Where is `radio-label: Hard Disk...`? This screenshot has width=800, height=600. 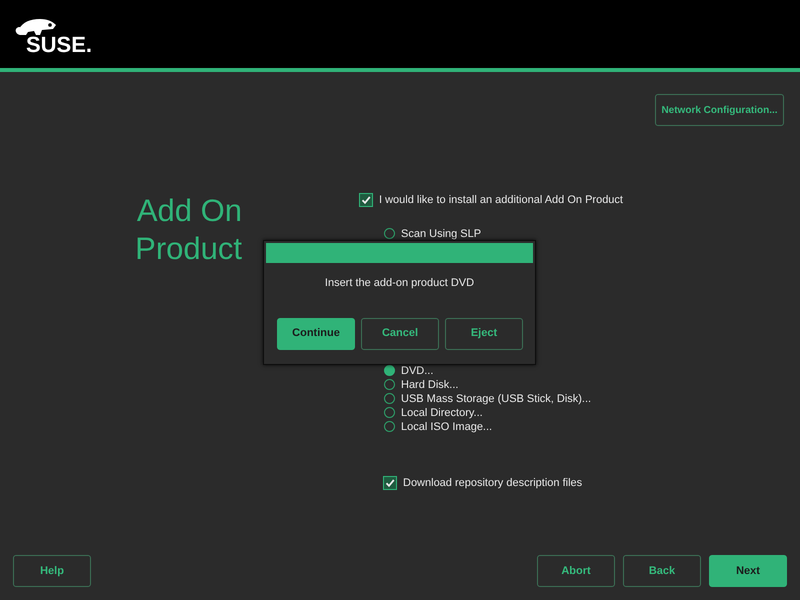 radio-label: Hard Disk... is located at coordinates (429, 385).